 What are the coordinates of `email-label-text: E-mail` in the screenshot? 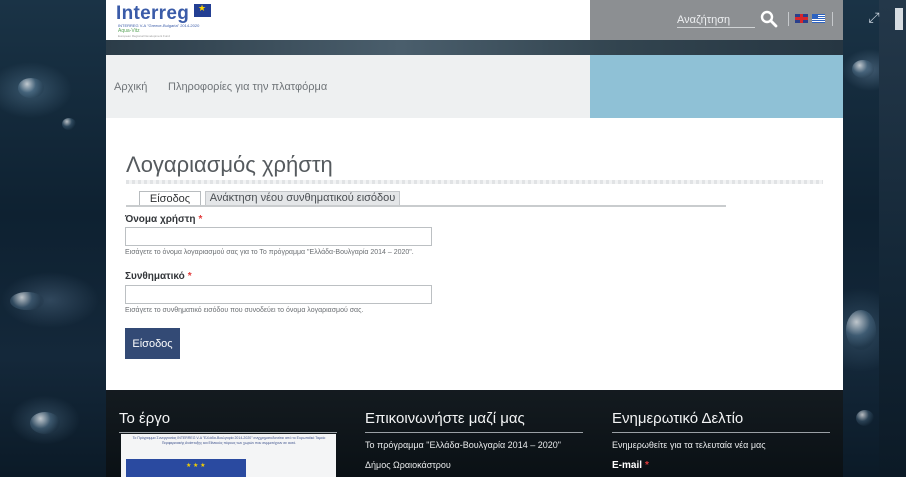 It's located at (627, 465).